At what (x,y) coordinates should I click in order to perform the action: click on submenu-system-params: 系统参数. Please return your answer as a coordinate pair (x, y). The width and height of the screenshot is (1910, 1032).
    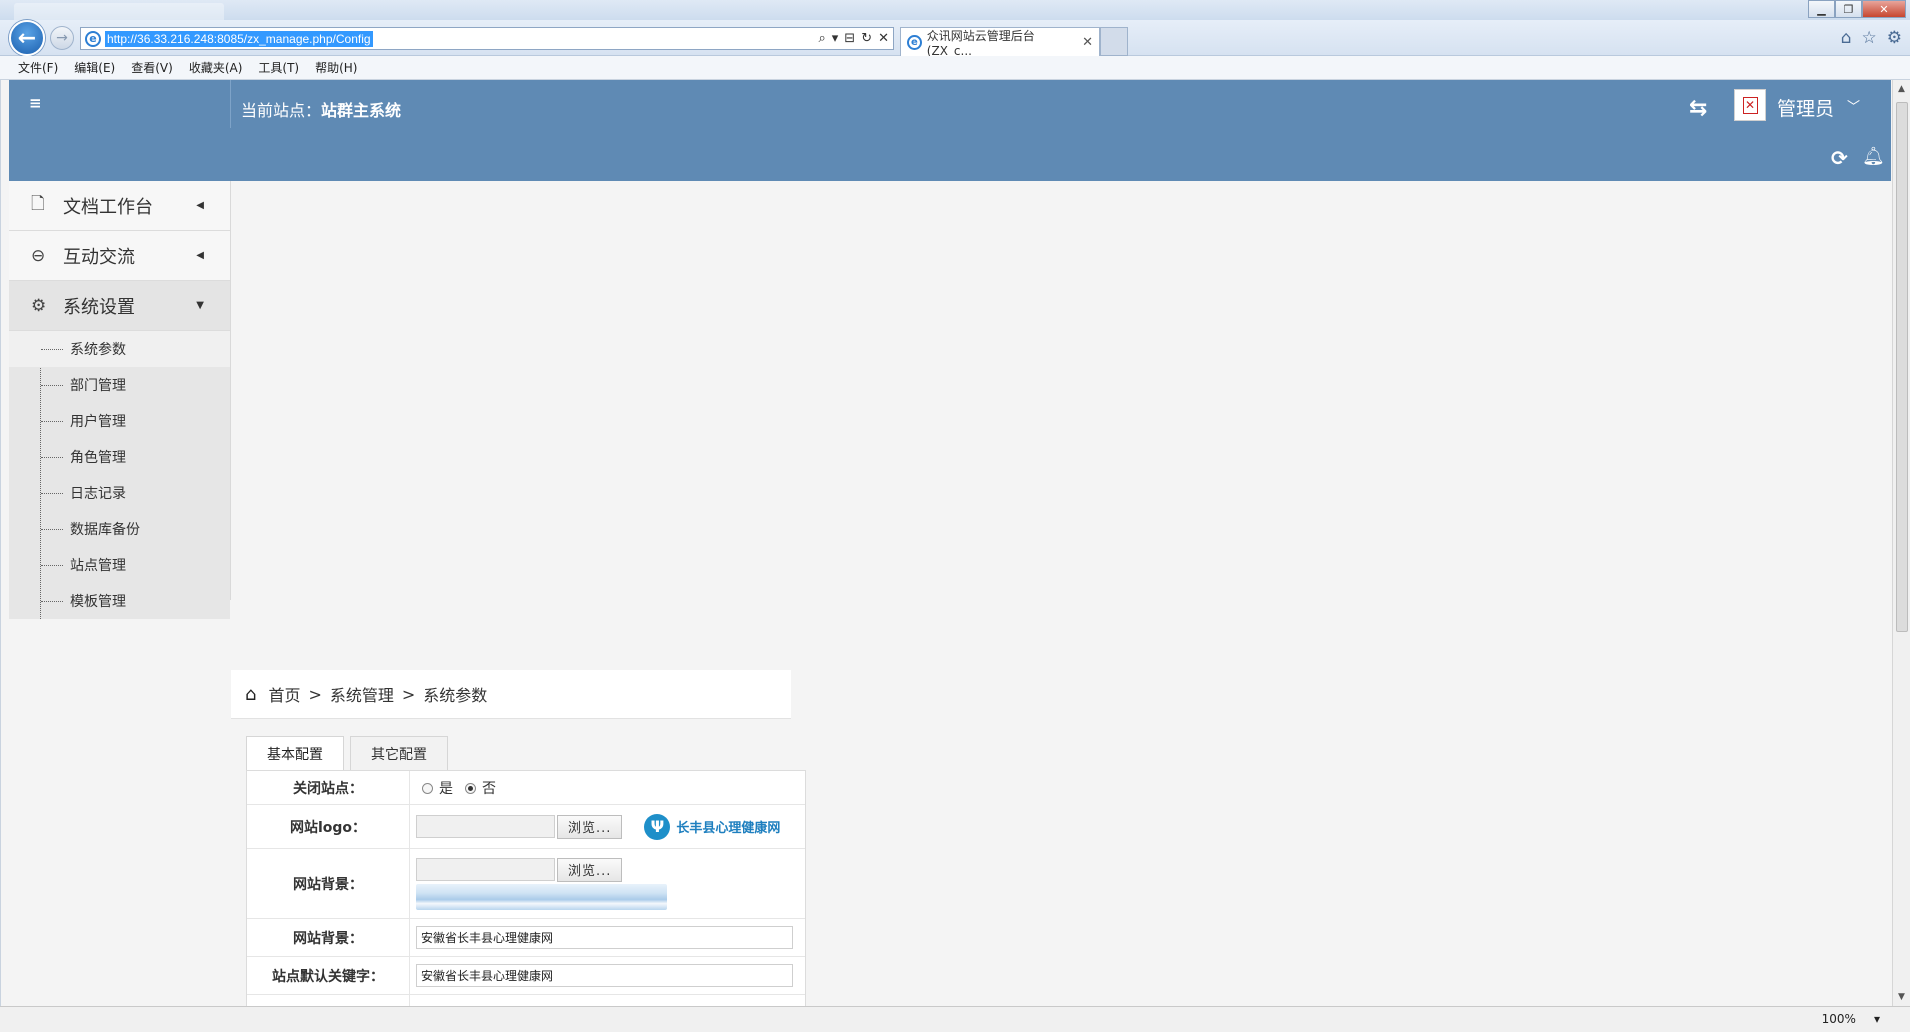
    Looking at the image, I should click on (119, 349).